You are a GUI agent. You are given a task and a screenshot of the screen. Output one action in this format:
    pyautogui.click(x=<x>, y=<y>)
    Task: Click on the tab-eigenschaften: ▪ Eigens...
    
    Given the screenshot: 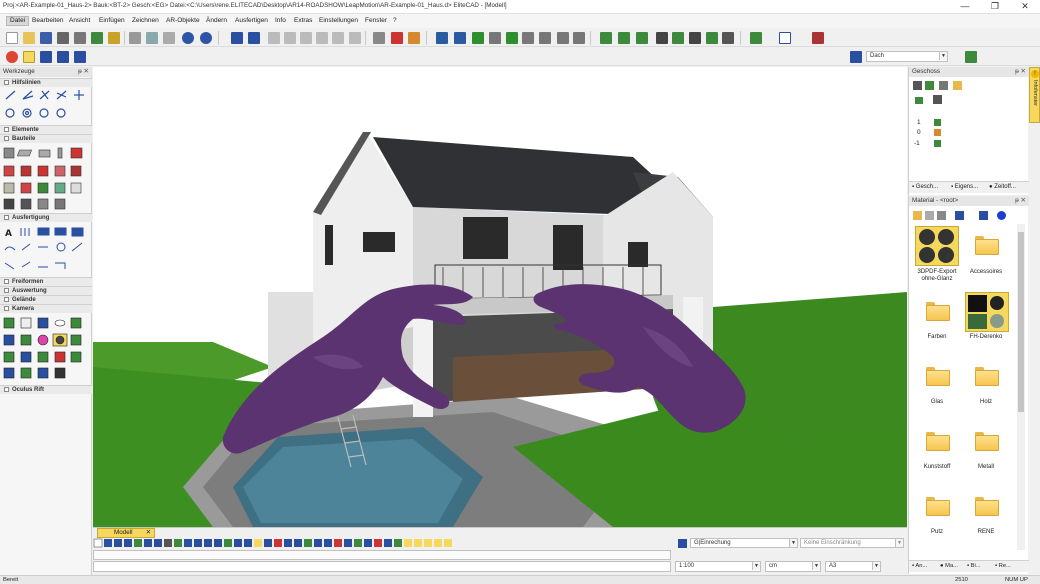 What is the action you would take?
    pyautogui.click(x=964, y=187)
    